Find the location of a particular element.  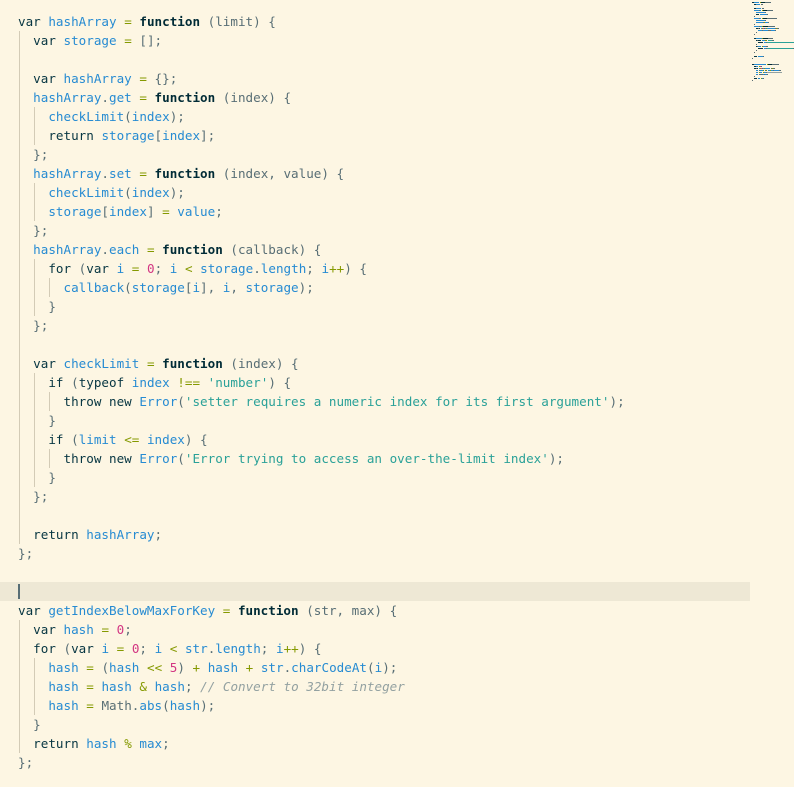

code-token: return is located at coordinates (56, 743).